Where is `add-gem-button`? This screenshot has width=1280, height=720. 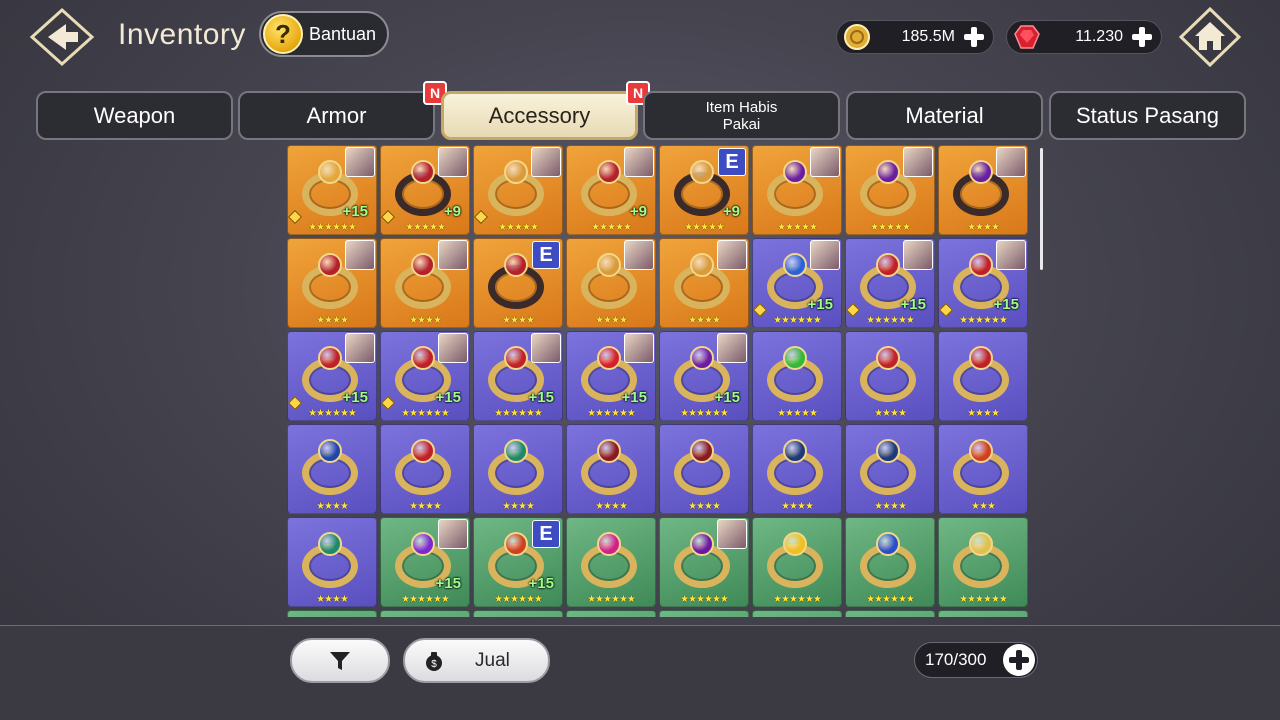 add-gem-button is located at coordinates (1142, 37).